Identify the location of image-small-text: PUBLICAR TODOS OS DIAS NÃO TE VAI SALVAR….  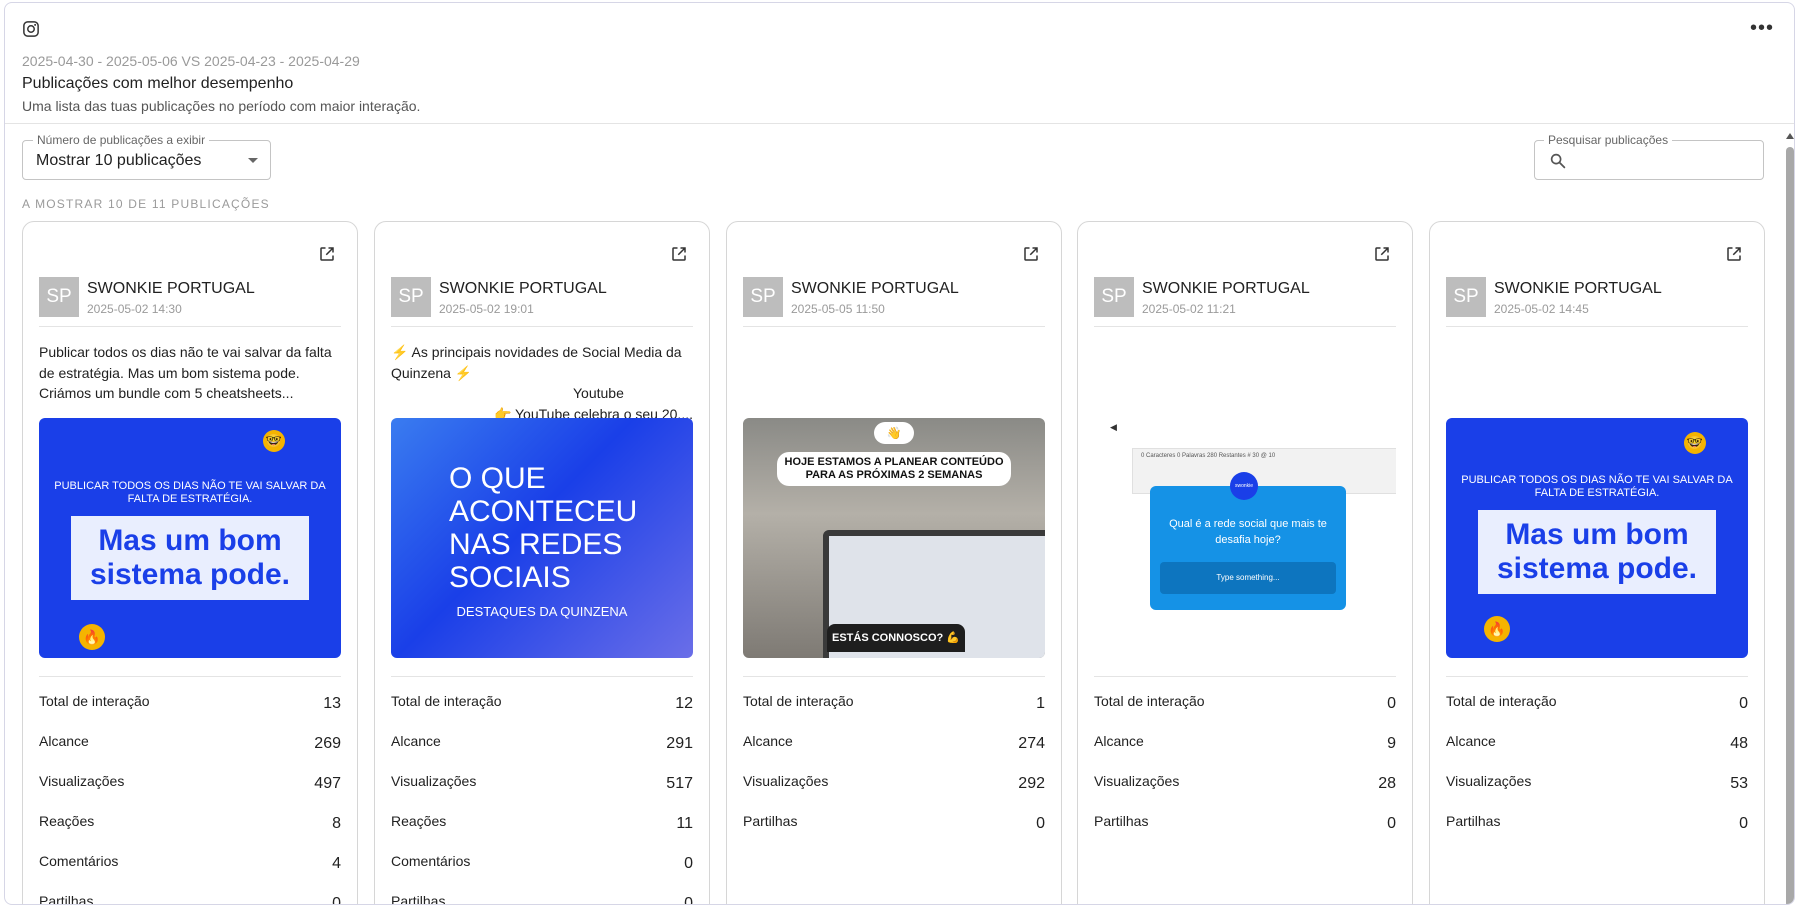
(1597, 486).